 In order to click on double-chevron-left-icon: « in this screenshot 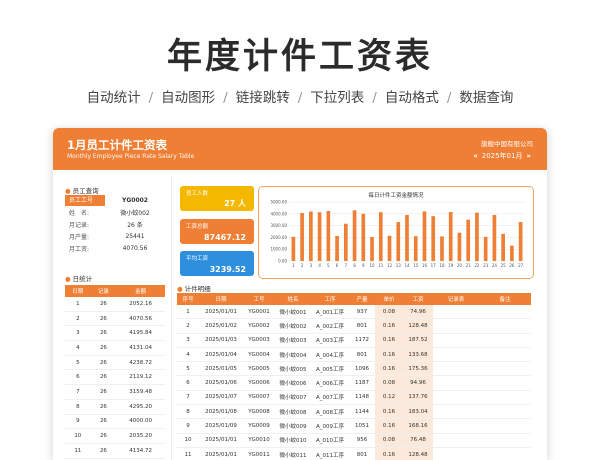, I will do `click(475, 156)`.